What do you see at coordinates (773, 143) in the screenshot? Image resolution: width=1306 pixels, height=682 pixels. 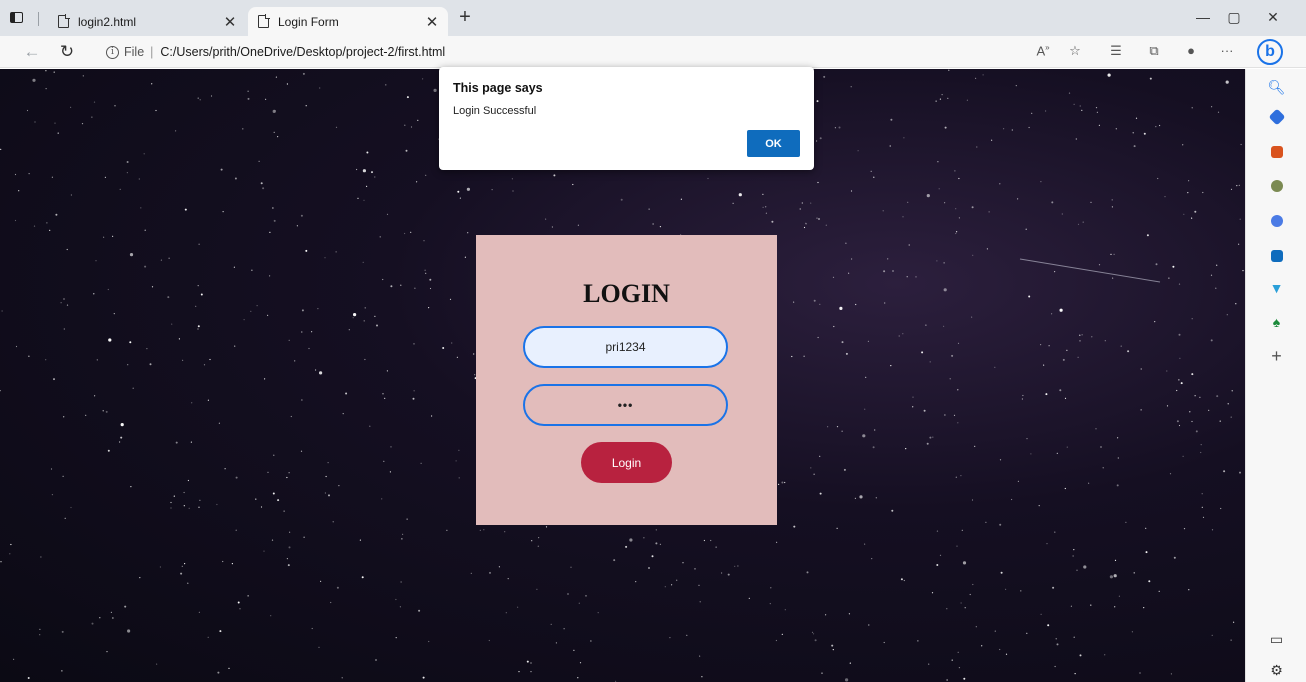 I see `ok-button: OK` at bounding box center [773, 143].